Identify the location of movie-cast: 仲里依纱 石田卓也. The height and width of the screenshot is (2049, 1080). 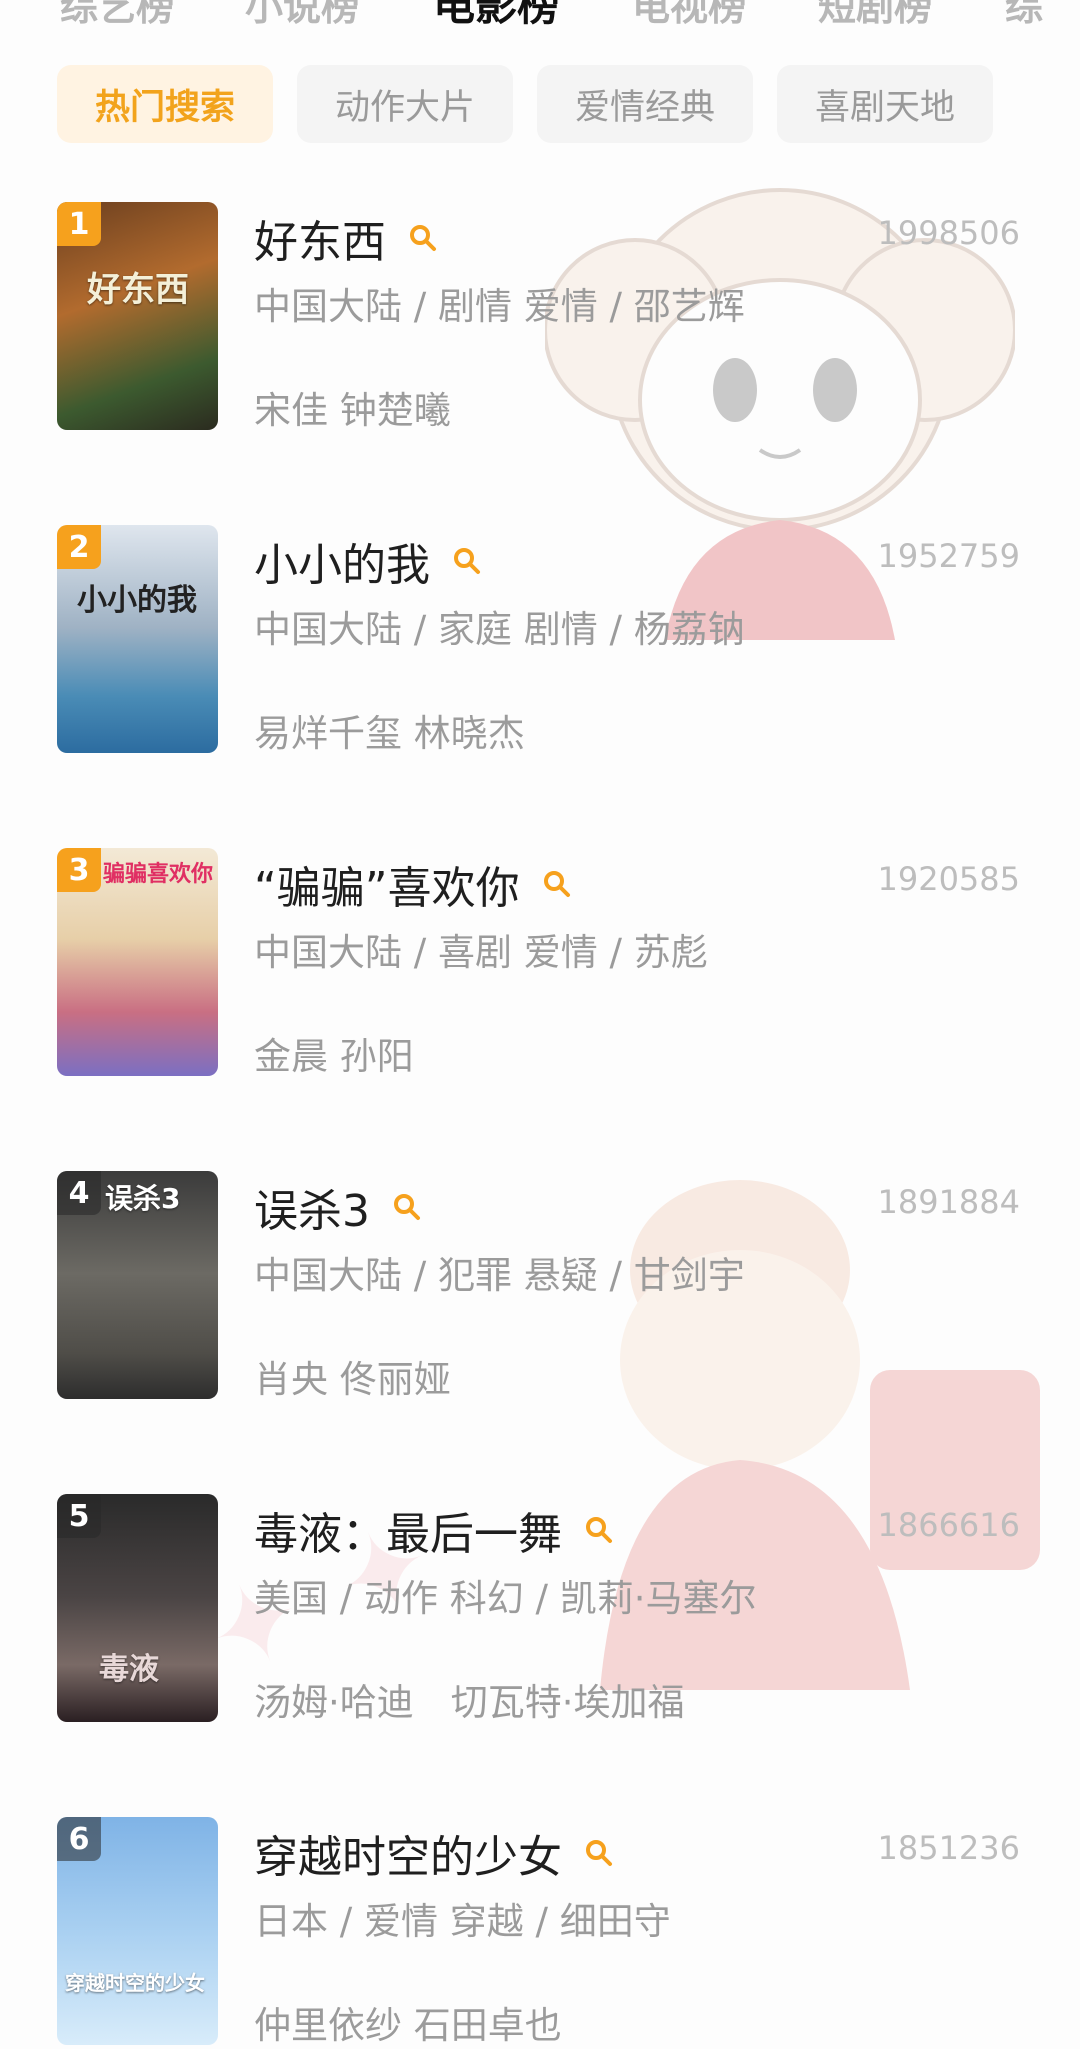
(408, 2025).